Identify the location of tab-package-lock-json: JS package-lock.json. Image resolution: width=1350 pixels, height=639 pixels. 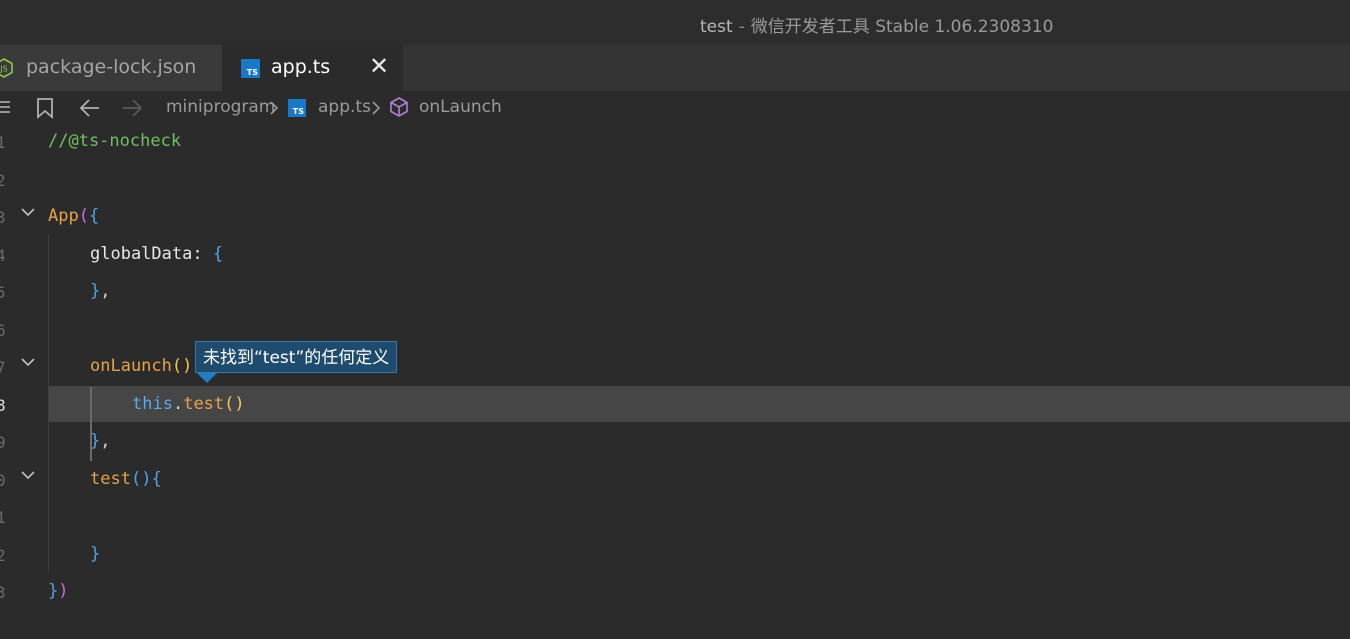
(111, 68).